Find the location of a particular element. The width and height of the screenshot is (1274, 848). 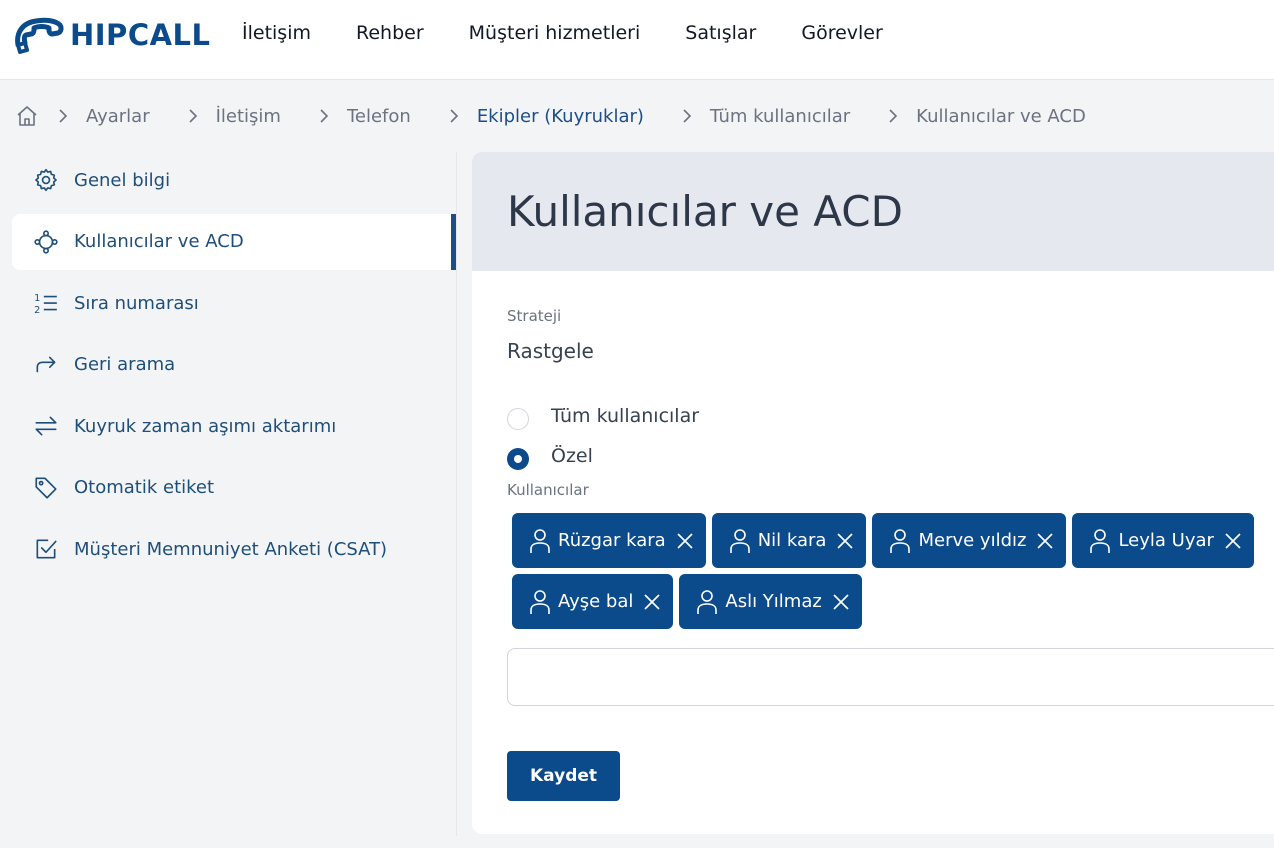

user-chip: Nil kara is located at coordinates (789, 540).